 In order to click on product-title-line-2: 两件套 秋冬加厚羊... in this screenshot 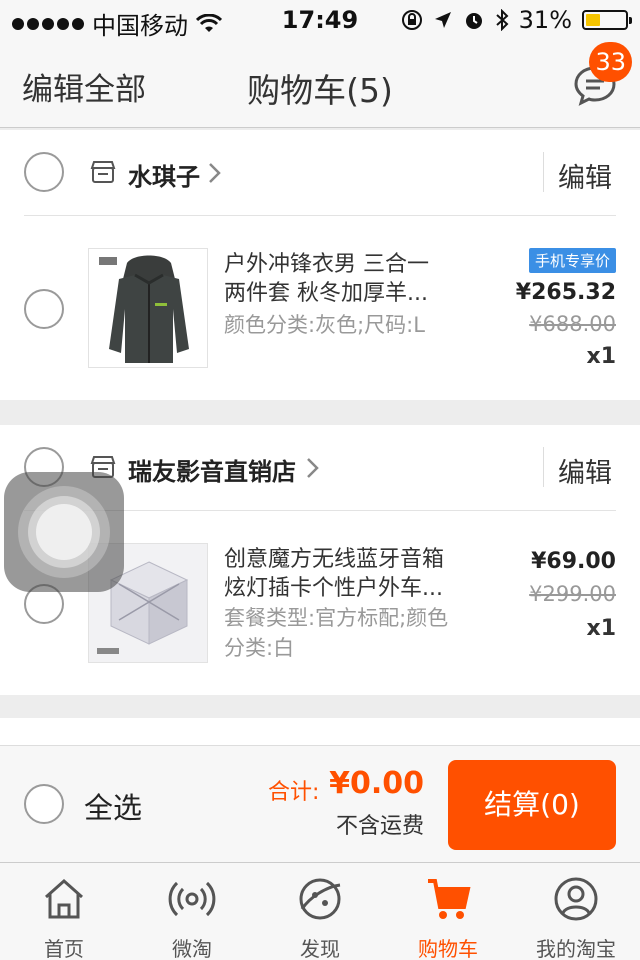, I will do `click(326, 293)`.